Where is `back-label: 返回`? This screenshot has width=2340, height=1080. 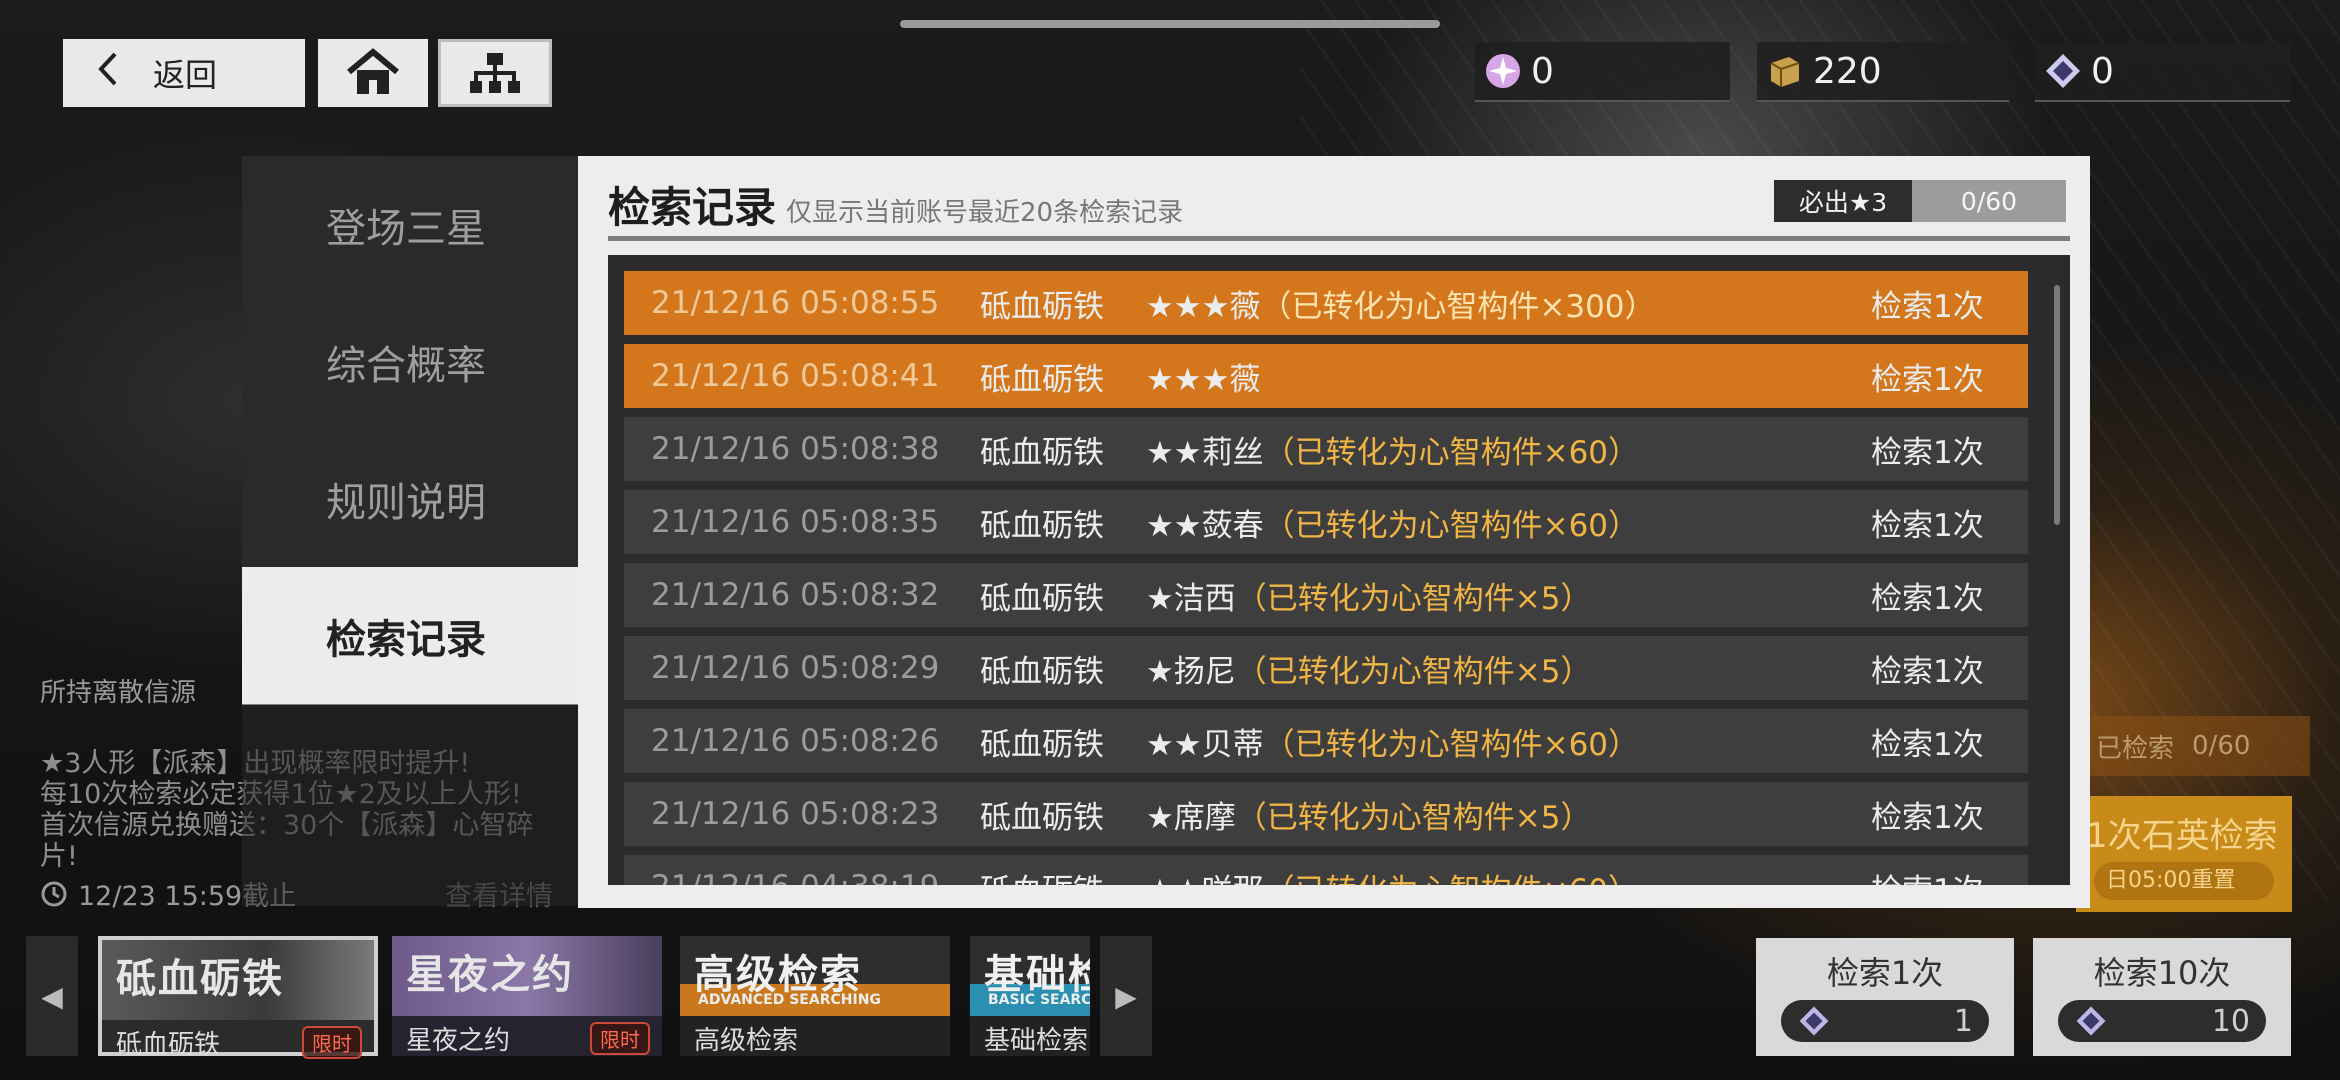
back-label: 返回 is located at coordinates (185, 75).